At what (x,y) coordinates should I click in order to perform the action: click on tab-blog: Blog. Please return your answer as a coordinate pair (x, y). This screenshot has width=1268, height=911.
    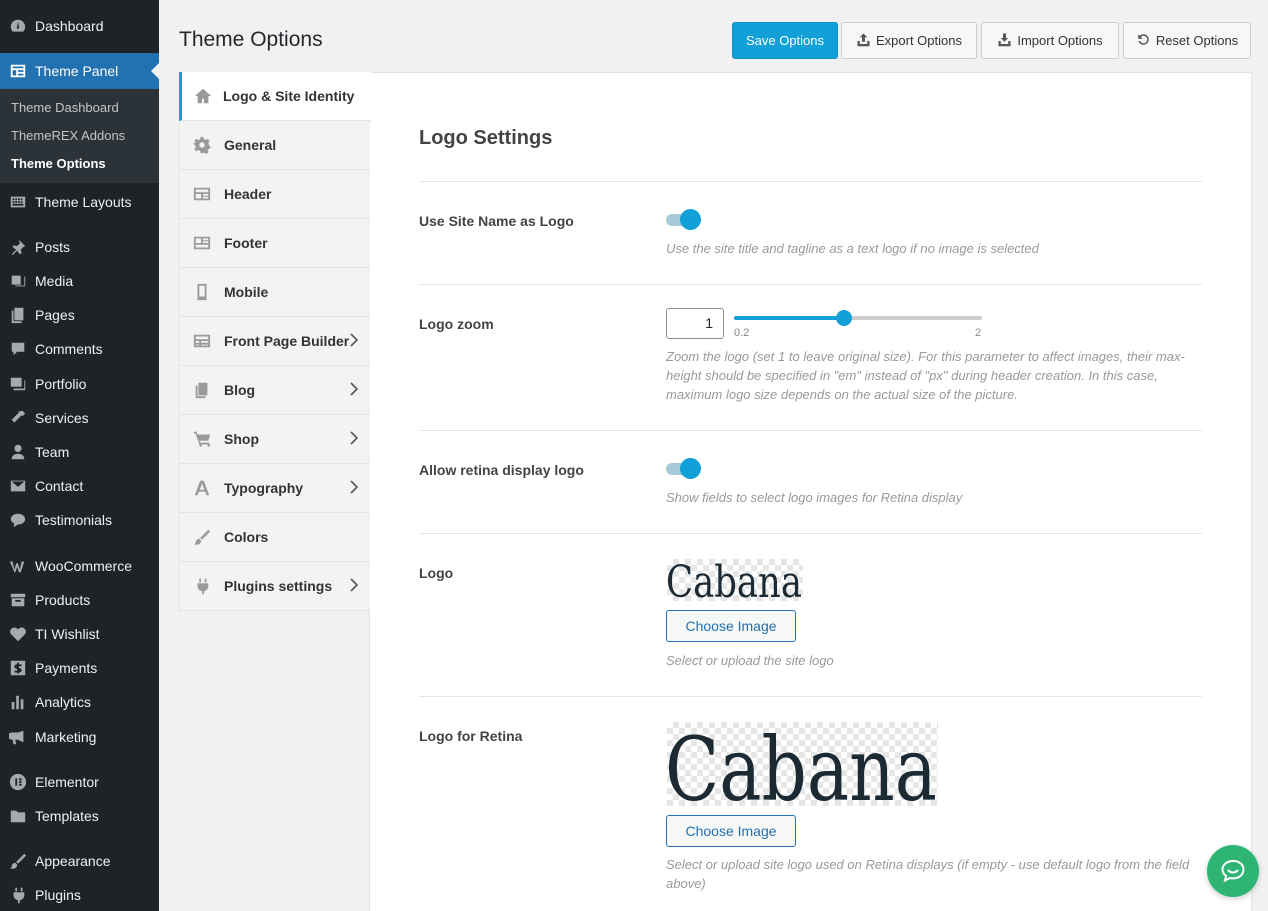
    Looking at the image, I should click on (274, 390).